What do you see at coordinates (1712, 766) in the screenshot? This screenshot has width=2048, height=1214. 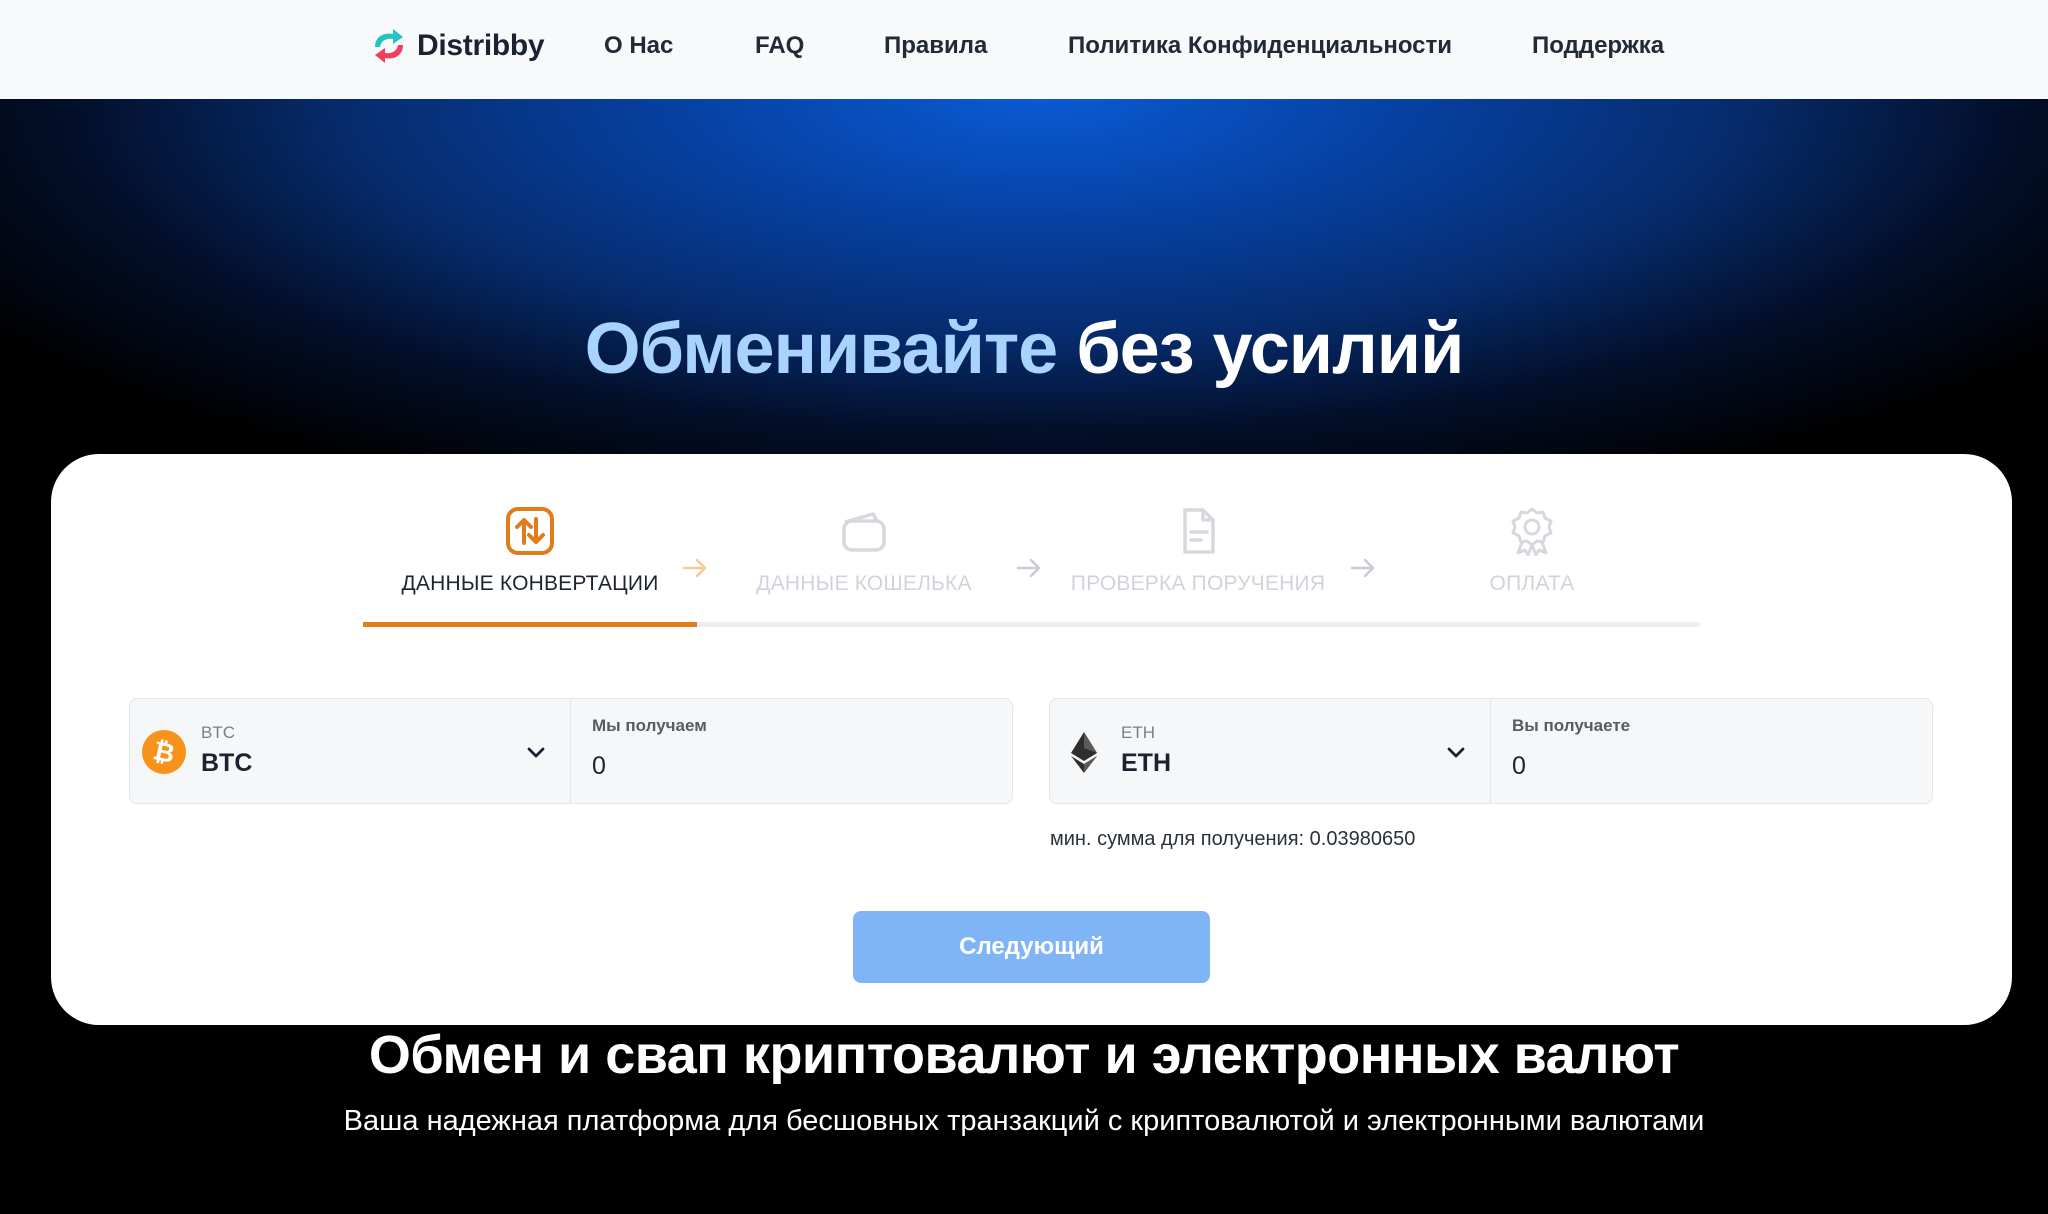 I see `receive-amount-input` at bounding box center [1712, 766].